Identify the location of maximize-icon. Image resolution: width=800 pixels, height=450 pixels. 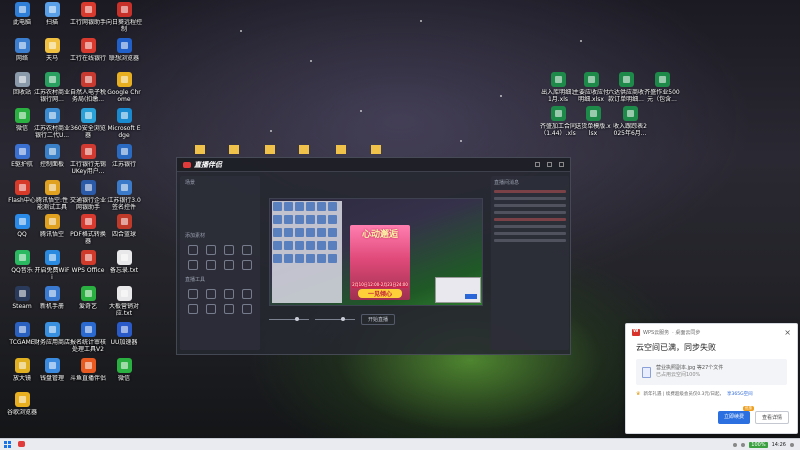
(549, 164).